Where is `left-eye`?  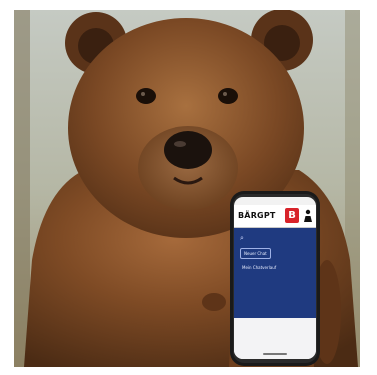
left-eye is located at coordinates (146, 96).